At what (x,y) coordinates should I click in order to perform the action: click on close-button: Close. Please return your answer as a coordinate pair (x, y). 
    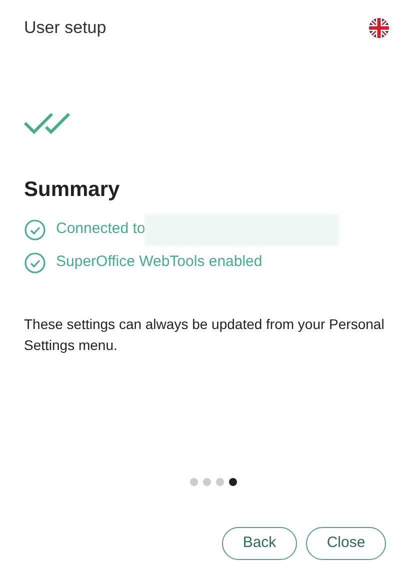
    Looking at the image, I should click on (346, 543).